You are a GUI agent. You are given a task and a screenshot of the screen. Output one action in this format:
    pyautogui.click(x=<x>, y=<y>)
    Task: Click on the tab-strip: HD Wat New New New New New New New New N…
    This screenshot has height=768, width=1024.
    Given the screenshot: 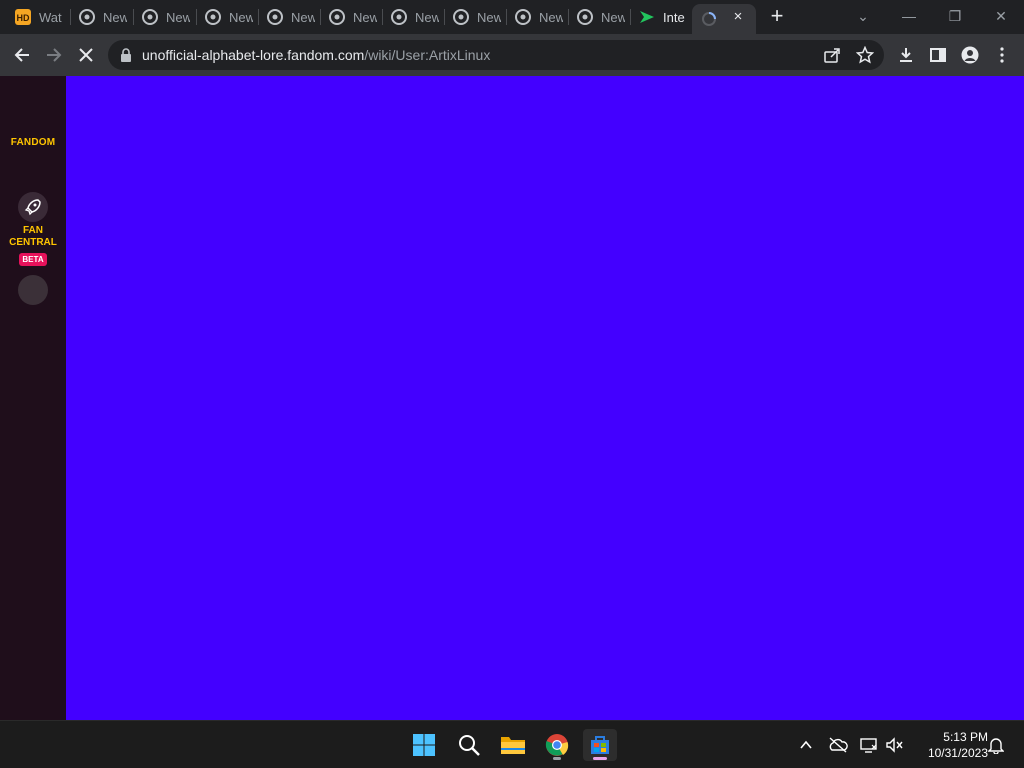 What is the action you would take?
    pyautogui.click(x=512, y=17)
    